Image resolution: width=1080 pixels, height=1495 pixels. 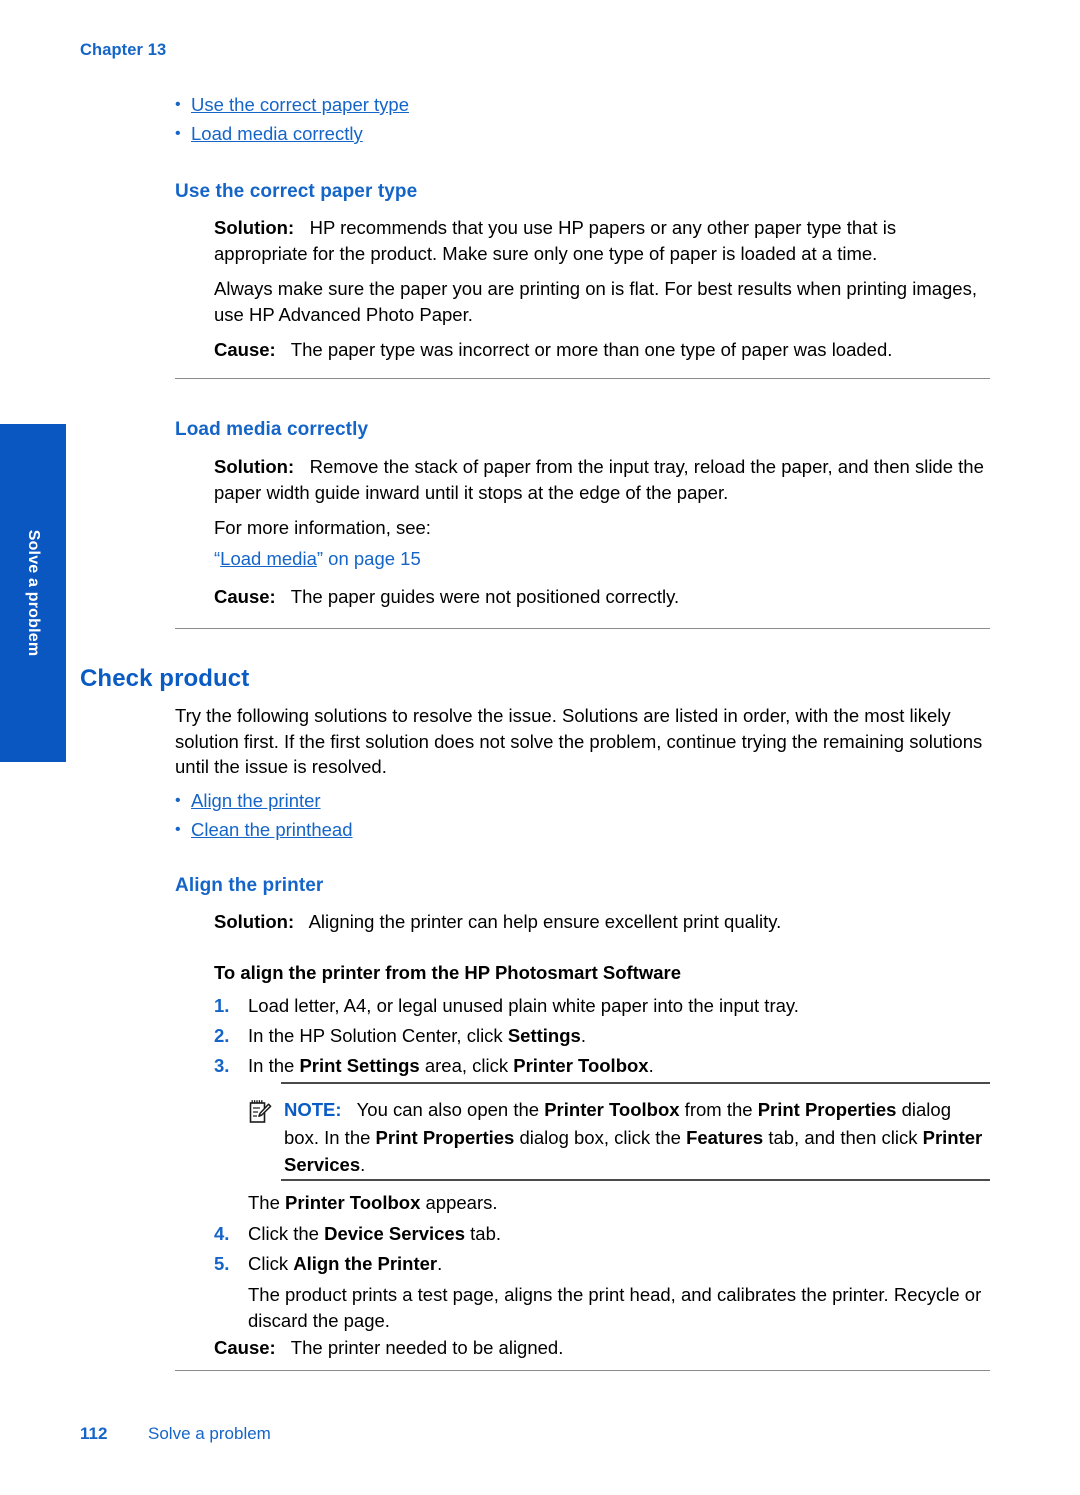 I want to click on note-label: NOTE:, so click(x=313, y=1109).